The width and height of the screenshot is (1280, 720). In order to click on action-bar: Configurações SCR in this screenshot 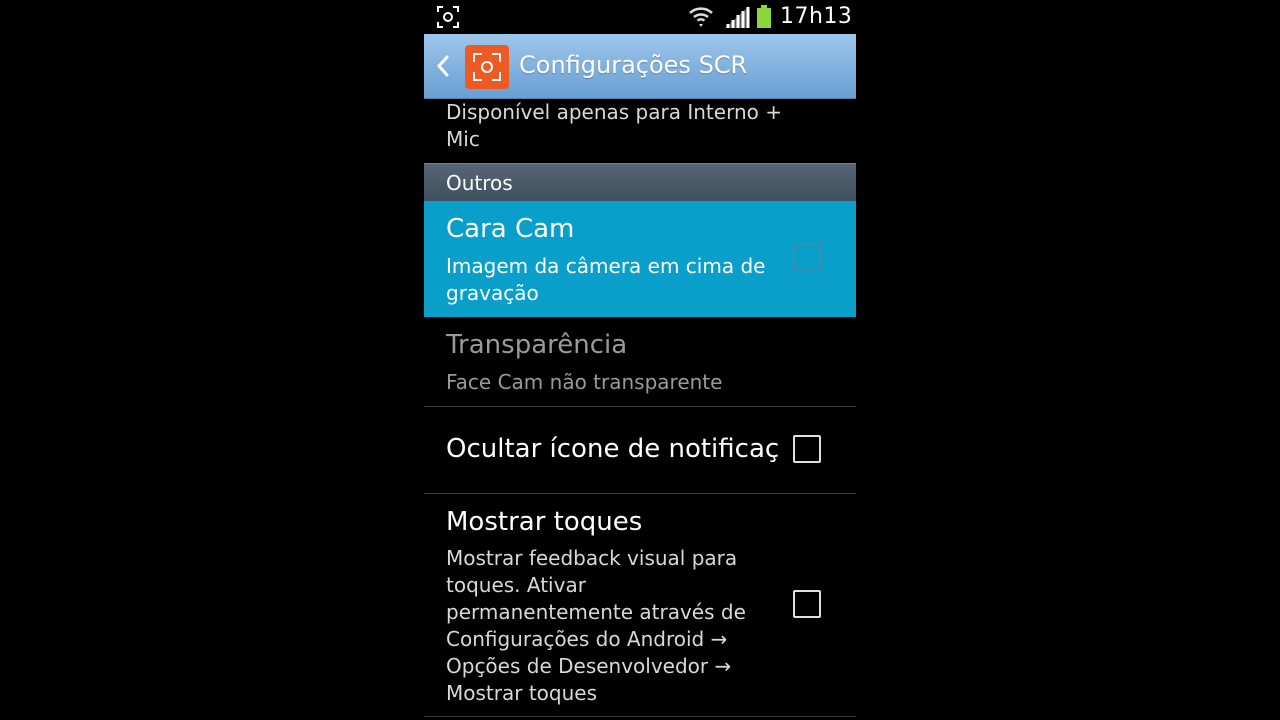, I will do `click(640, 66)`.